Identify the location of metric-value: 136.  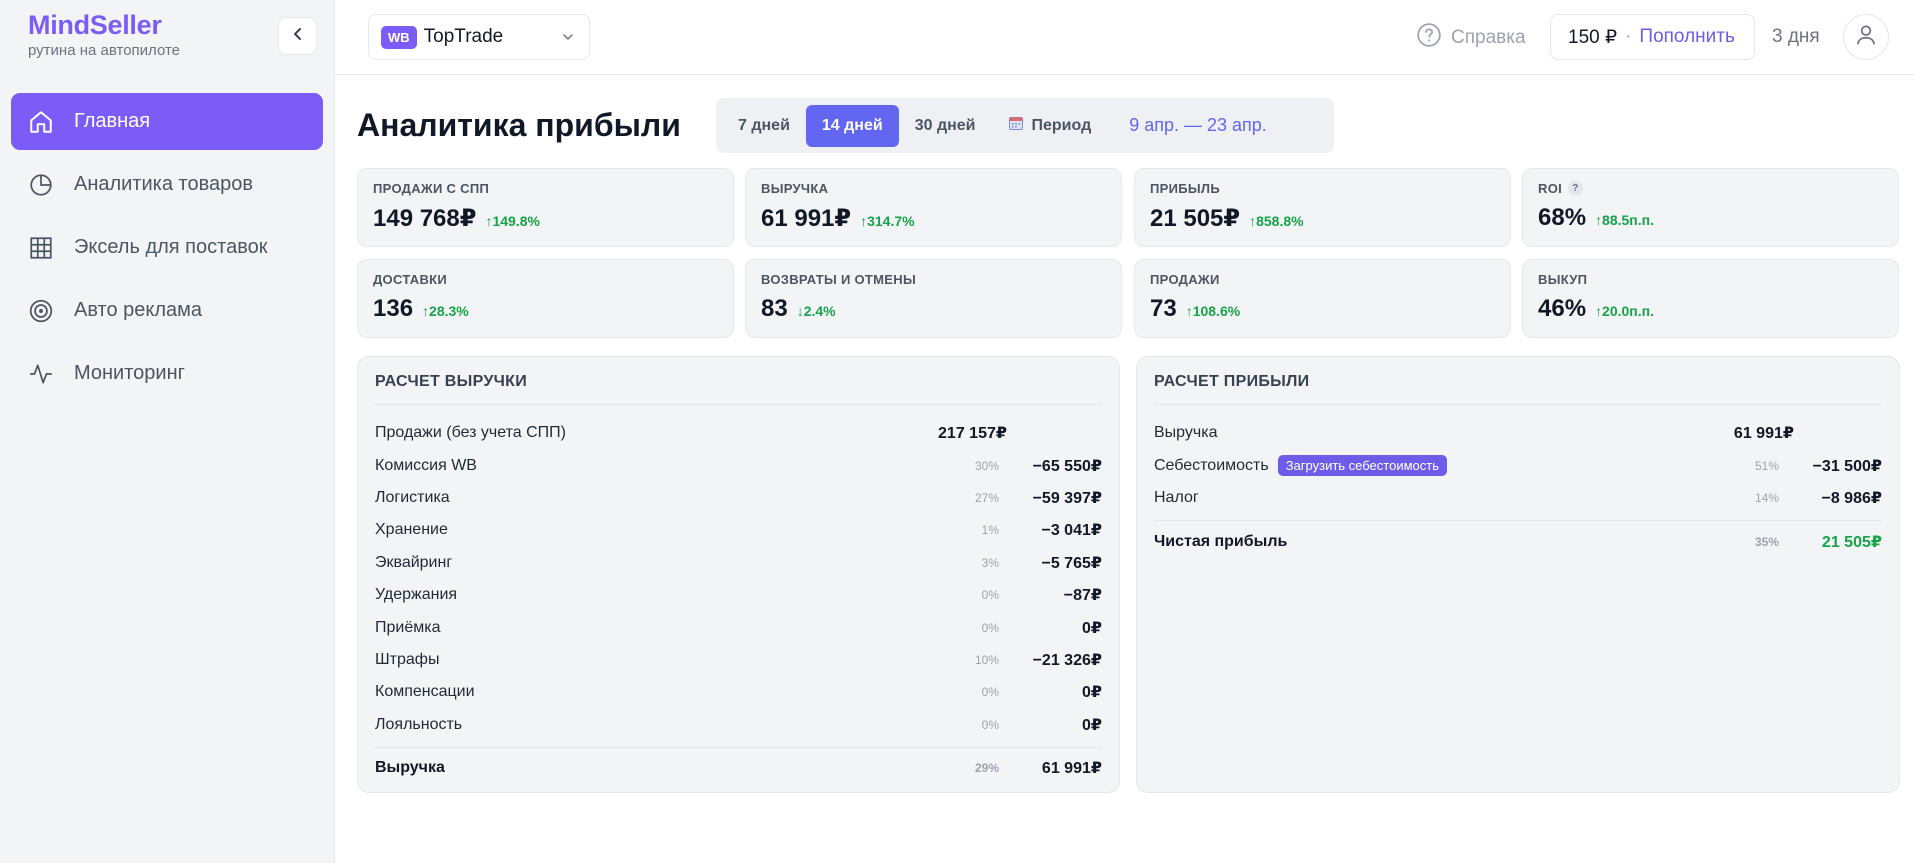
(393, 308).